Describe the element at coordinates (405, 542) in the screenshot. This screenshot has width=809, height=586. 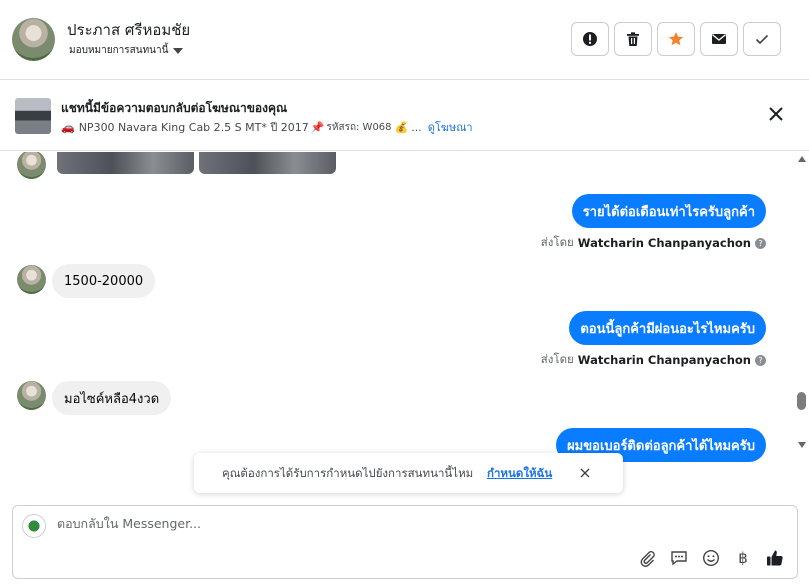
I see `reply-composer: ฿` at that location.